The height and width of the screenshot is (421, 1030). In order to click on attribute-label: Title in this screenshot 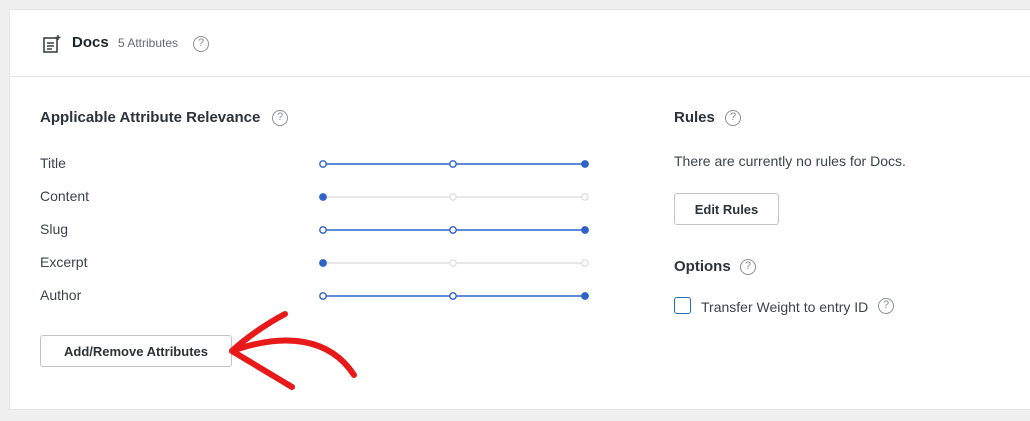, I will do `click(53, 163)`.